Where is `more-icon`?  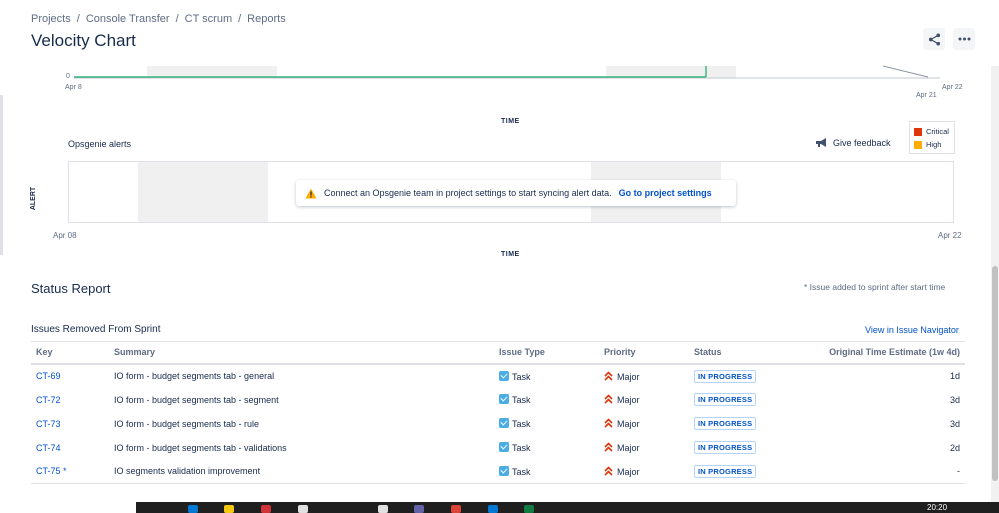 more-icon is located at coordinates (964, 39).